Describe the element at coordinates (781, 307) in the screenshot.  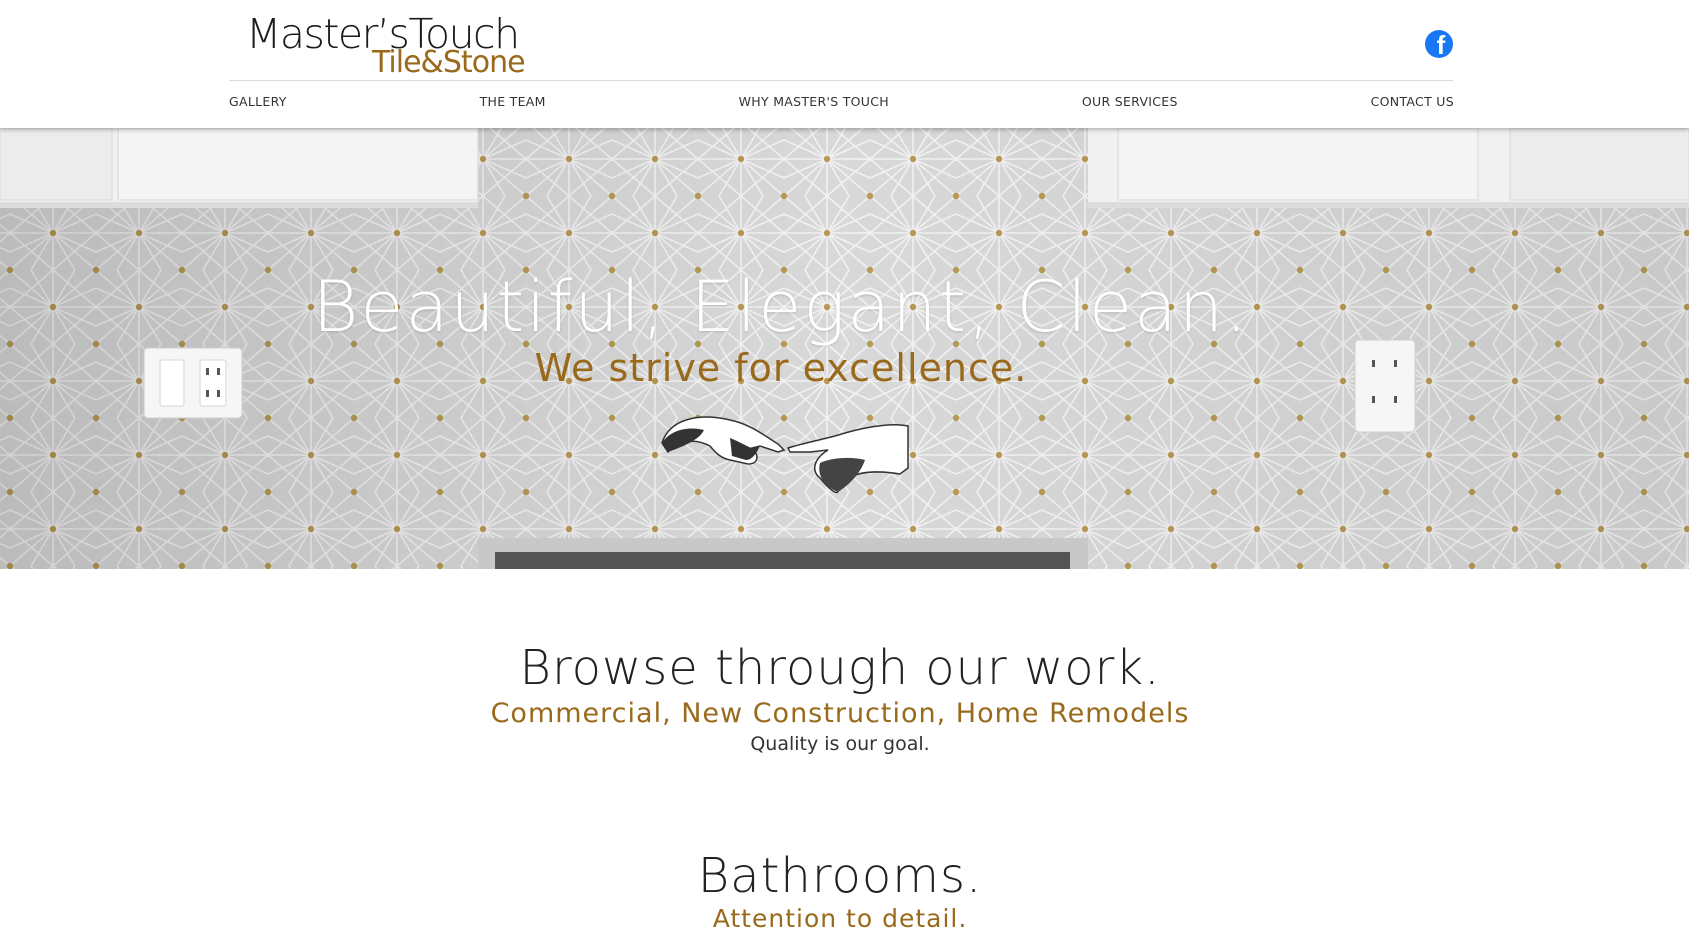
I see `hero-title: Beautiful, Elegant, Clean.` at that location.